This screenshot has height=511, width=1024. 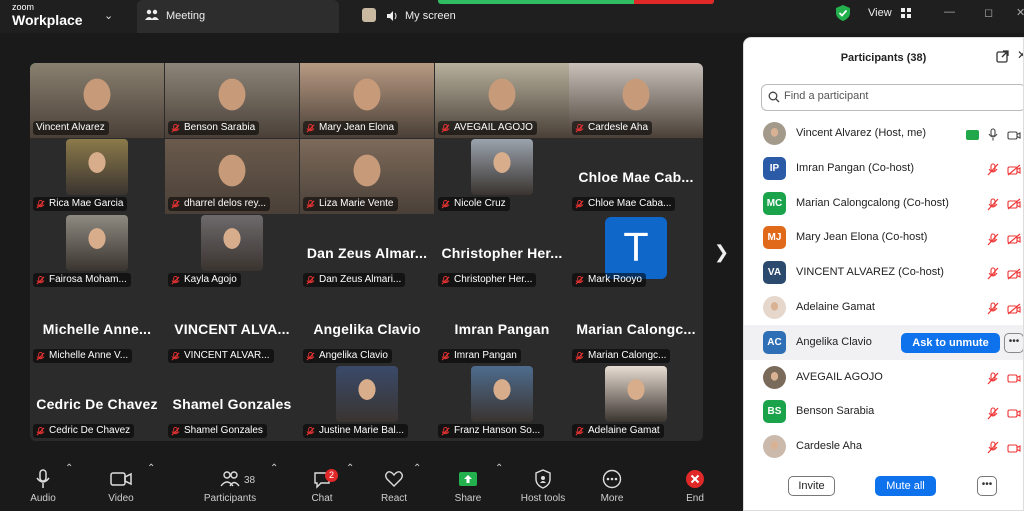 I want to click on participant-row: VA VINCENT ALVAREZ (Co-host), so click(x=883, y=272).